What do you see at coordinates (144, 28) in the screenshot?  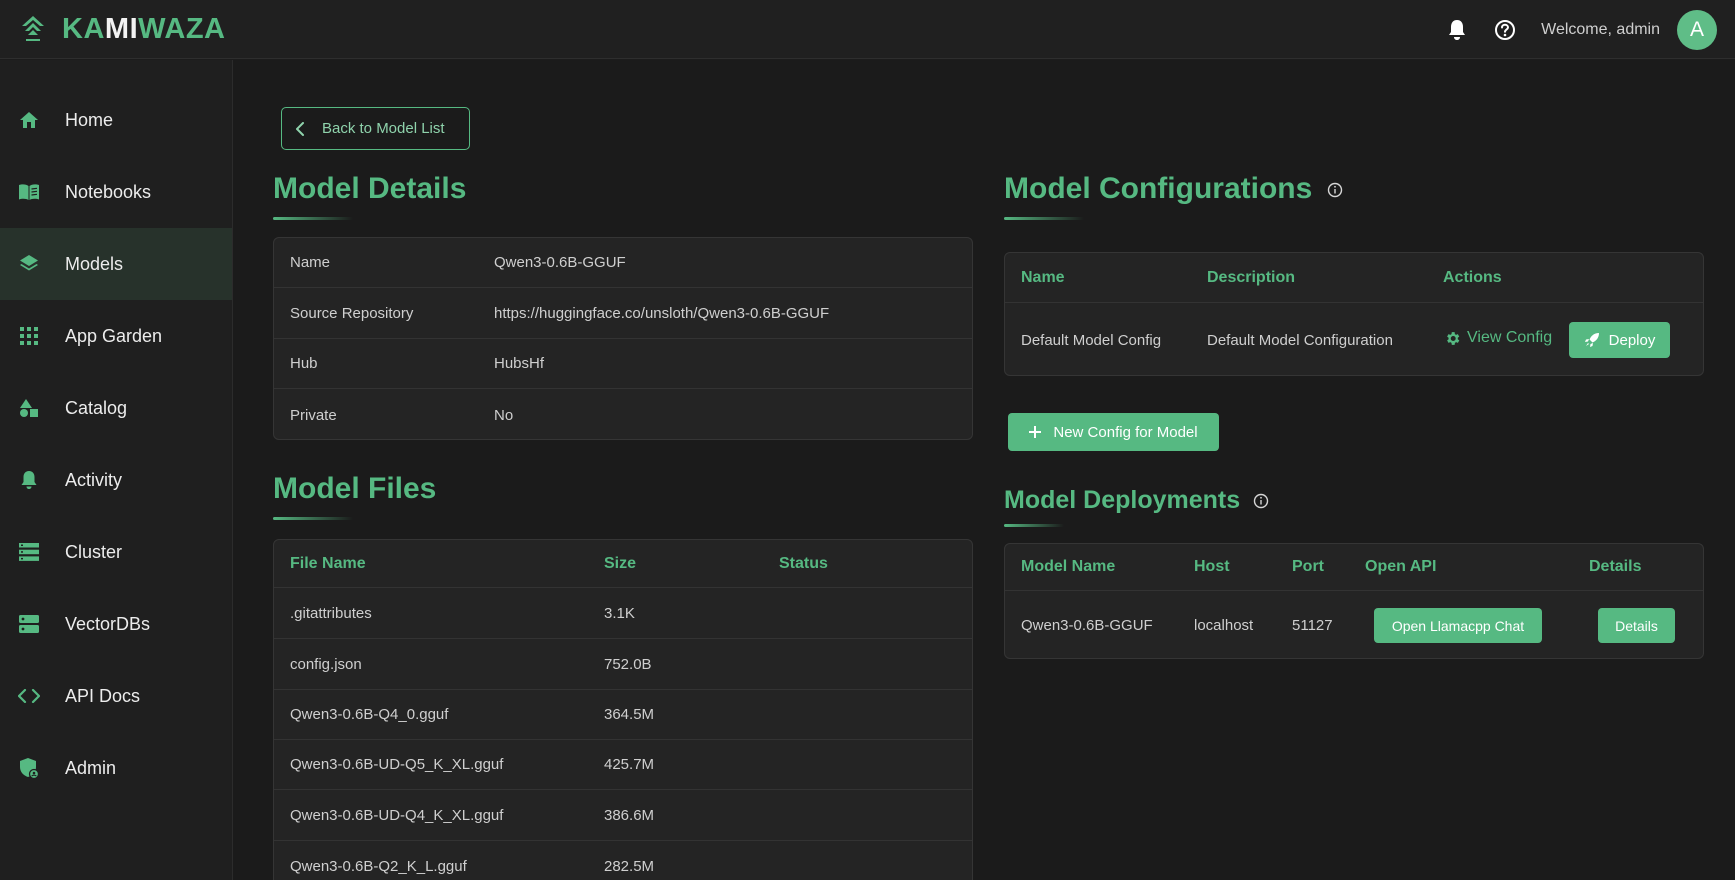 I see `logo-text: KAMIWAZA` at bounding box center [144, 28].